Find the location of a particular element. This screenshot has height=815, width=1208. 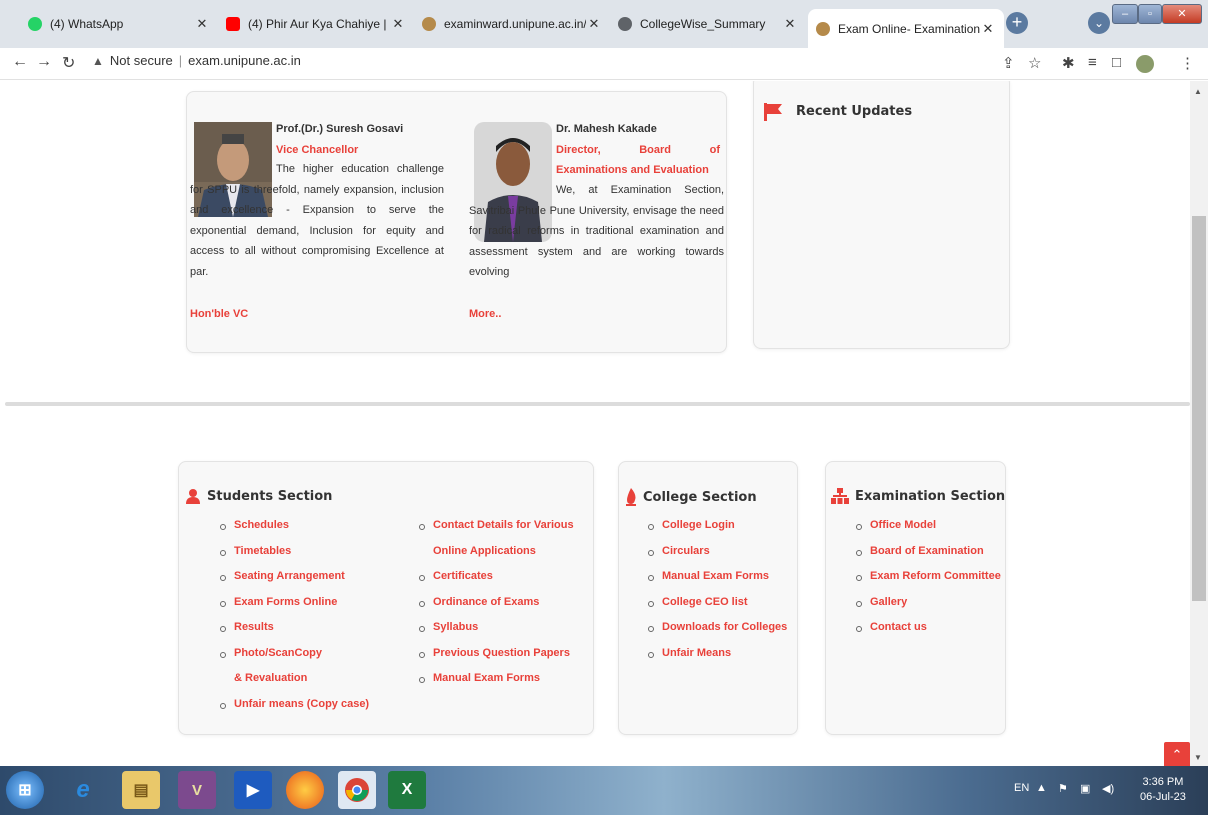

scroll-down-icon: ▼ is located at coordinates (1198, 757).